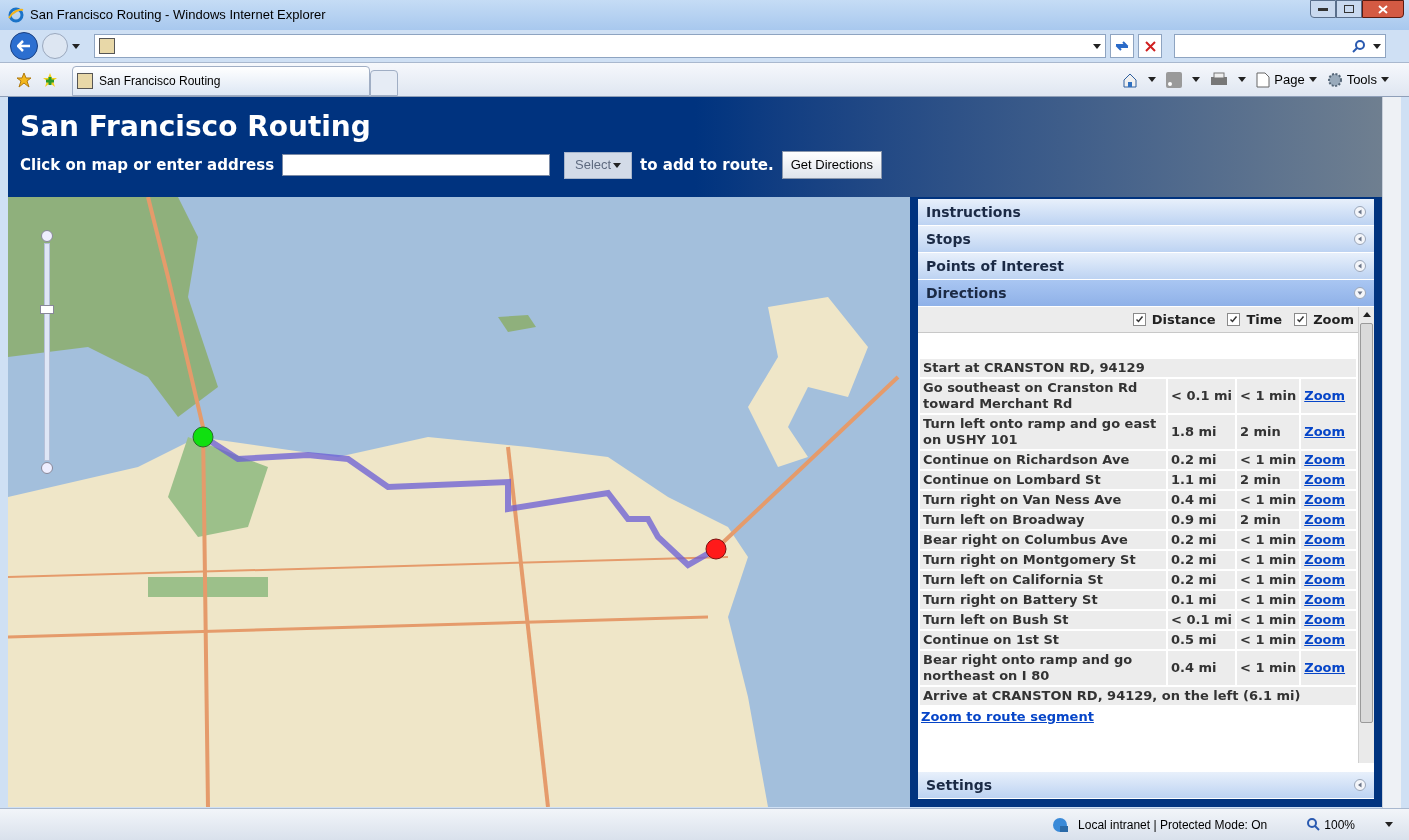  What do you see at coordinates (1366, 523) in the screenshot?
I see `scroll-thumb` at bounding box center [1366, 523].